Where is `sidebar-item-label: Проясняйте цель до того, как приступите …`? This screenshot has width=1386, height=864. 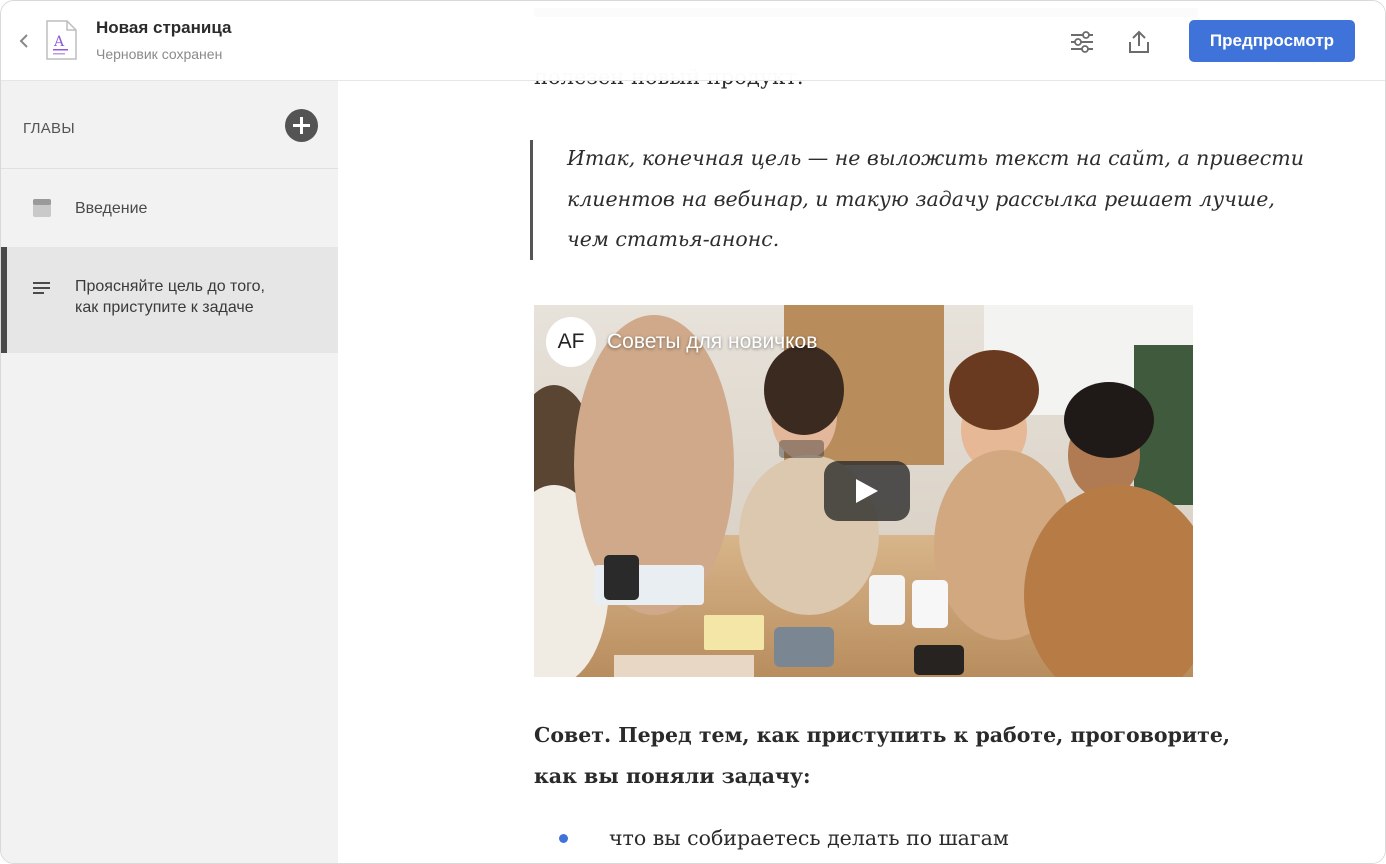
sidebar-item-label: Проясняйте цель до того, как приступите … is located at coordinates (195, 297).